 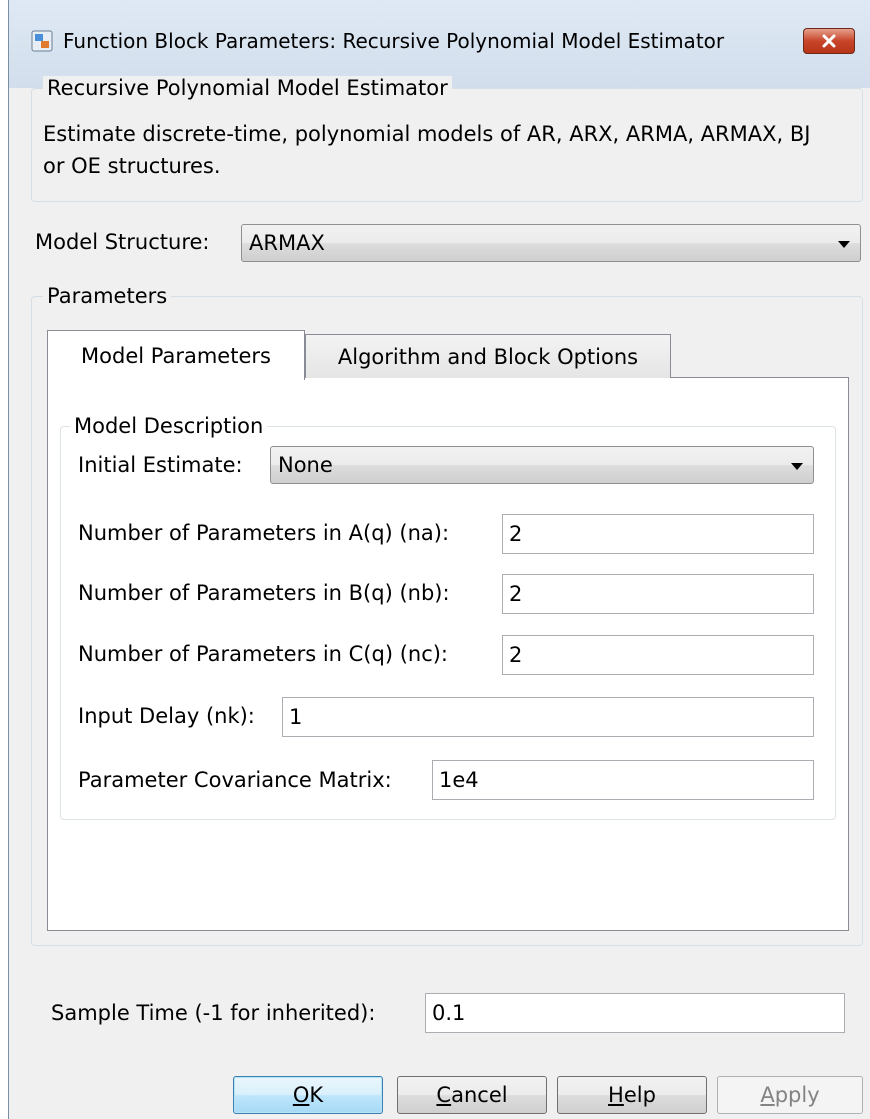 What do you see at coordinates (658, 594) in the screenshot?
I see `nb-field: 2` at bounding box center [658, 594].